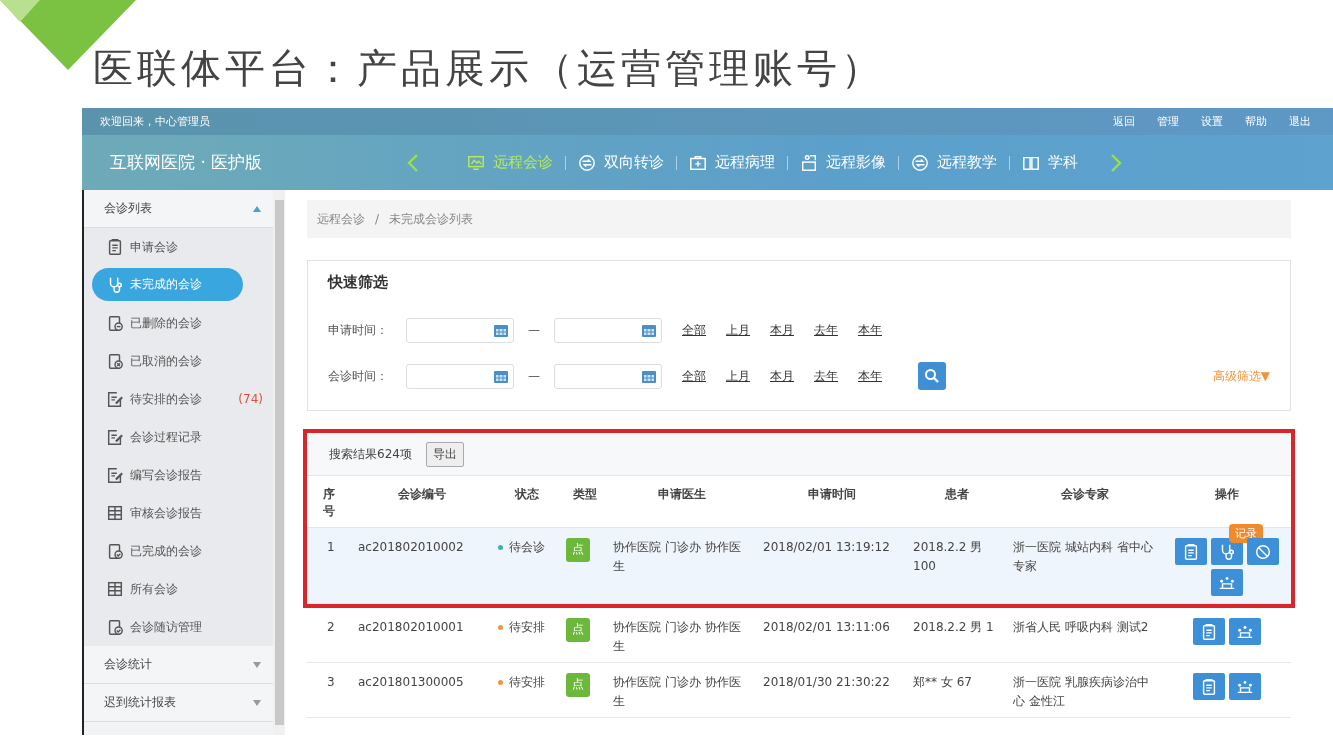  I want to click on column-header: 类型, so click(584, 494).